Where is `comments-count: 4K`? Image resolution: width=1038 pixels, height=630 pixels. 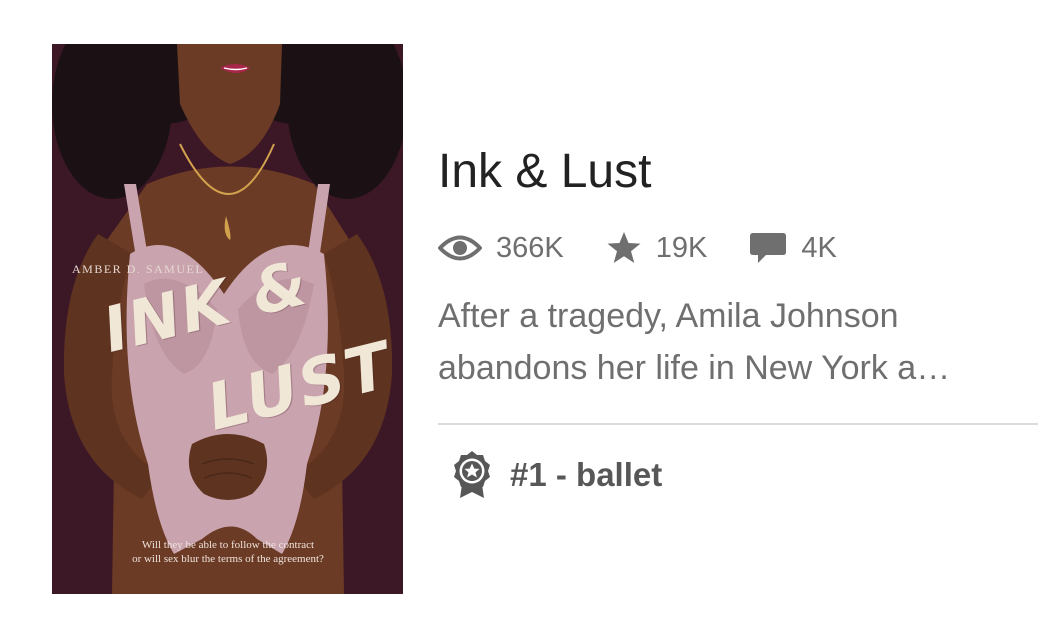 comments-count: 4K is located at coordinates (819, 247).